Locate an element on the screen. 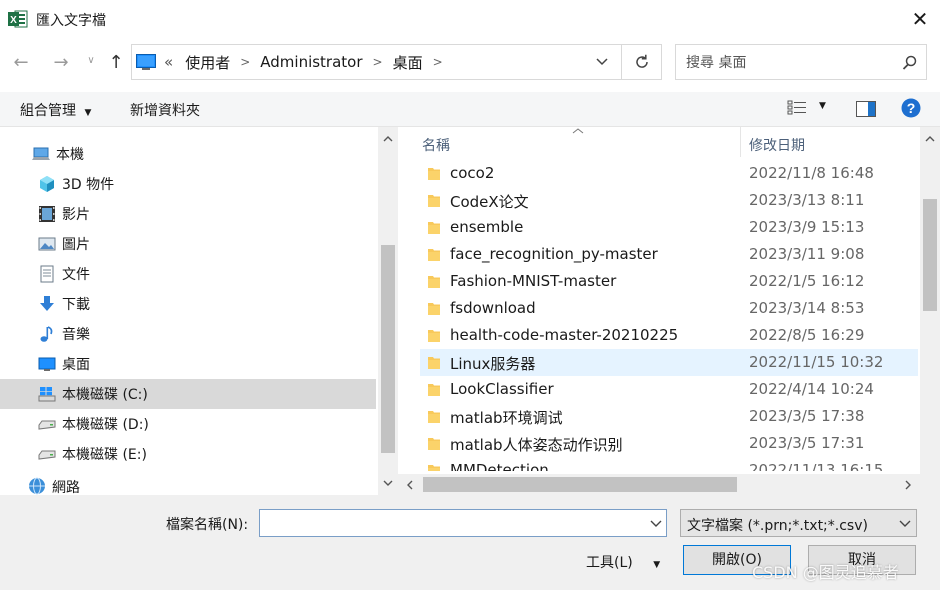 The height and width of the screenshot is (590, 940). nav-label: 本機磁碟 (D:) is located at coordinates (105, 425).